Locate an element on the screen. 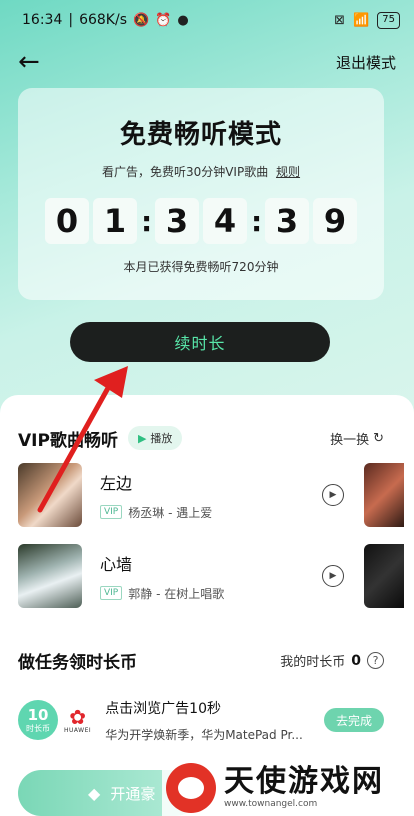 The height and width of the screenshot is (816, 414). my-coins: 我的时长币 0 ? is located at coordinates (332, 660).